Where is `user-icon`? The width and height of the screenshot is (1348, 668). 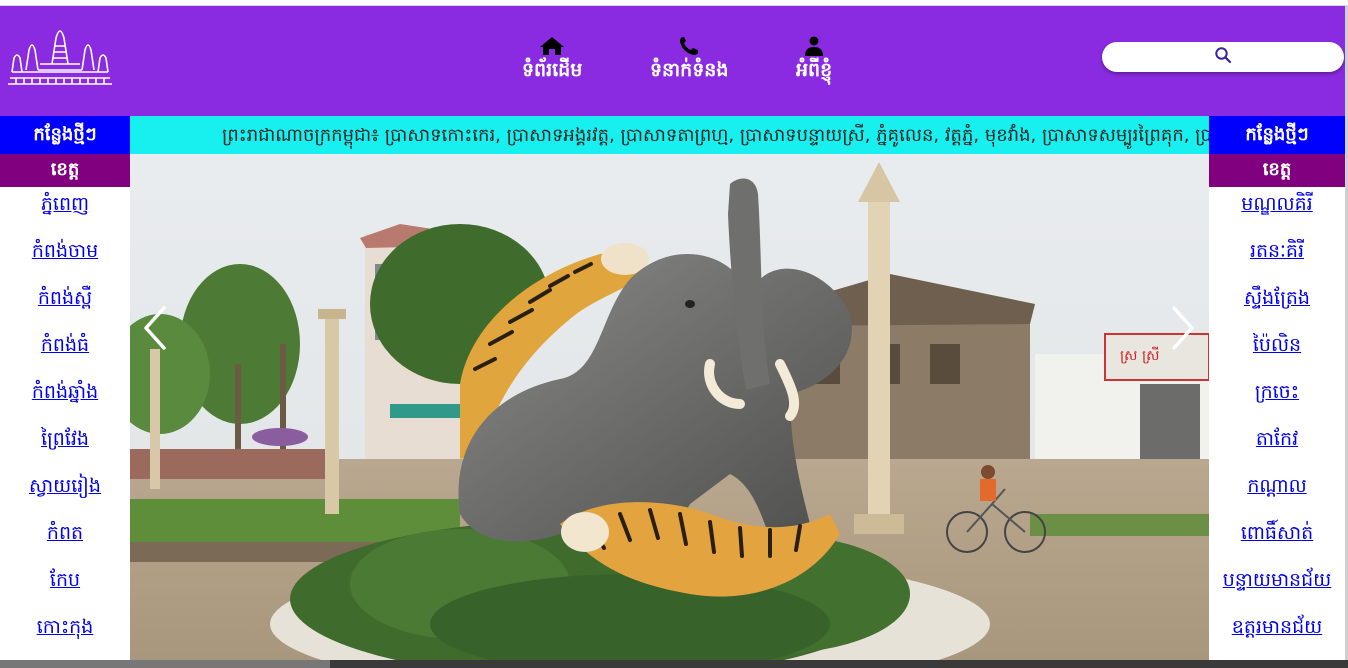 user-icon is located at coordinates (814, 46).